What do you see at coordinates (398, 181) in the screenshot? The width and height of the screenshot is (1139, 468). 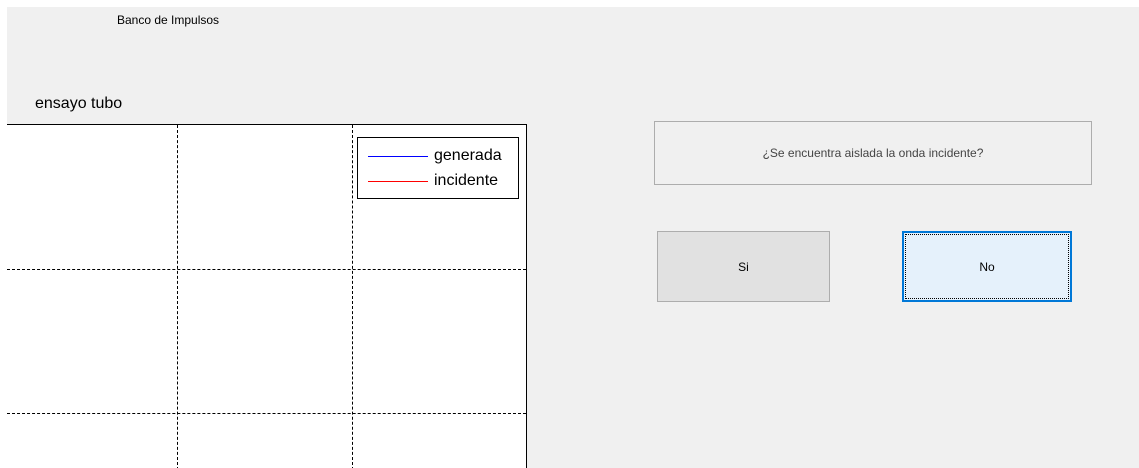 I see `legend-line-red` at bounding box center [398, 181].